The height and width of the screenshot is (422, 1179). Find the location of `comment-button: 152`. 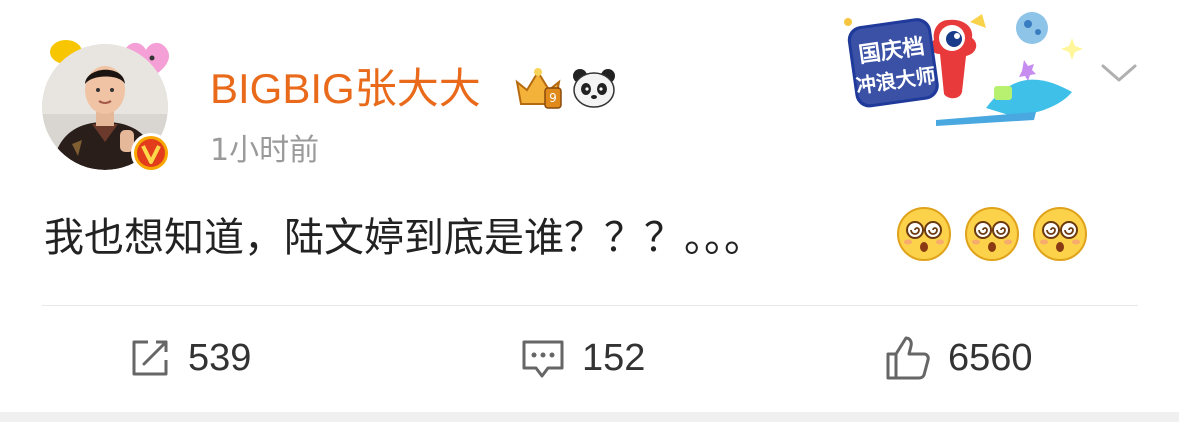

comment-button: 152 is located at coordinates (582, 358).